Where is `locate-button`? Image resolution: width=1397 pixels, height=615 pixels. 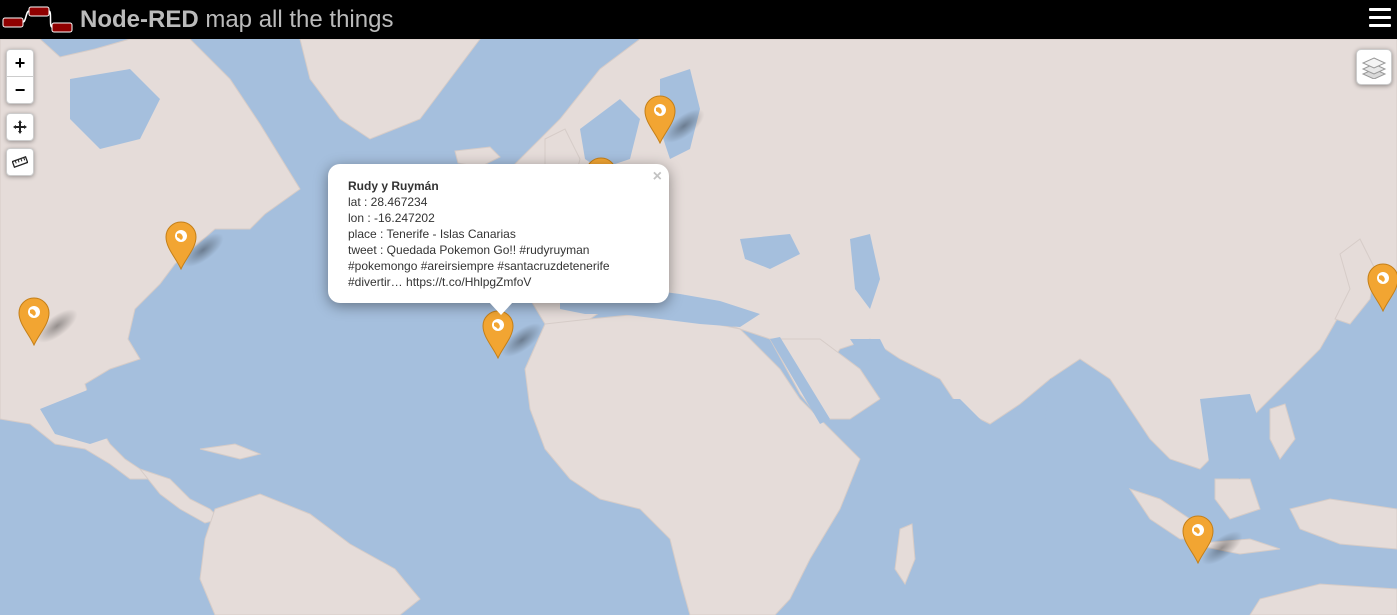
locate-button is located at coordinates (20, 127).